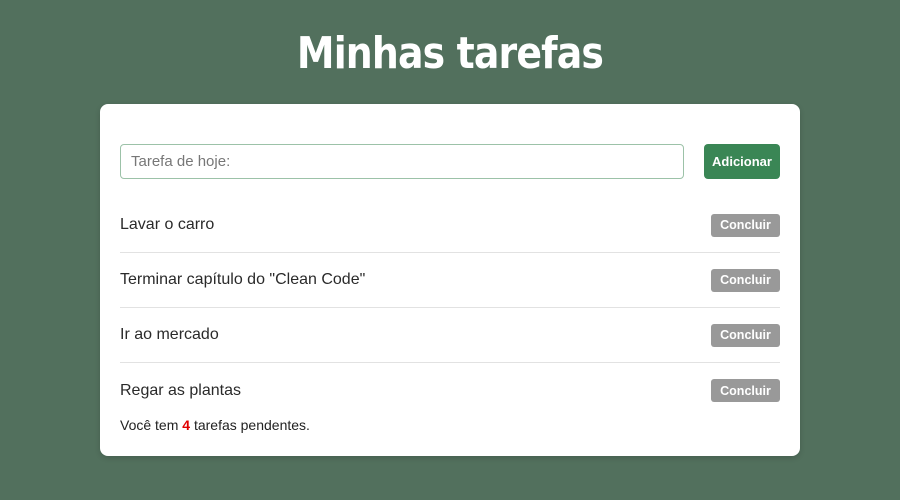  I want to click on pending-summary: Você tem 4 tarefas pendentes., so click(215, 425).